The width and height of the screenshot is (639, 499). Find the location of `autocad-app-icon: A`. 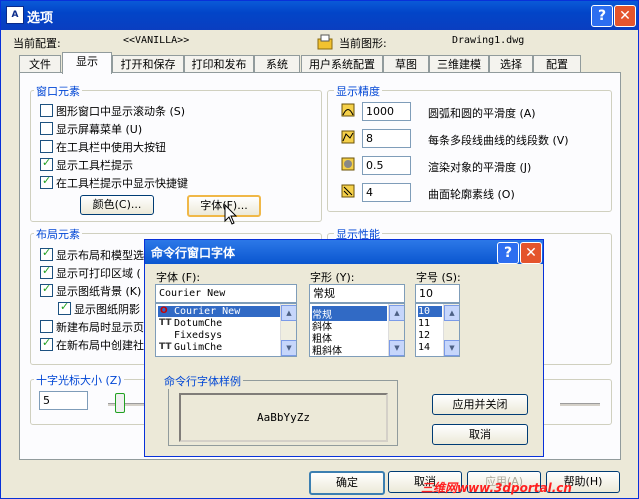

autocad-app-icon: A is located at coordinates (15, 15).